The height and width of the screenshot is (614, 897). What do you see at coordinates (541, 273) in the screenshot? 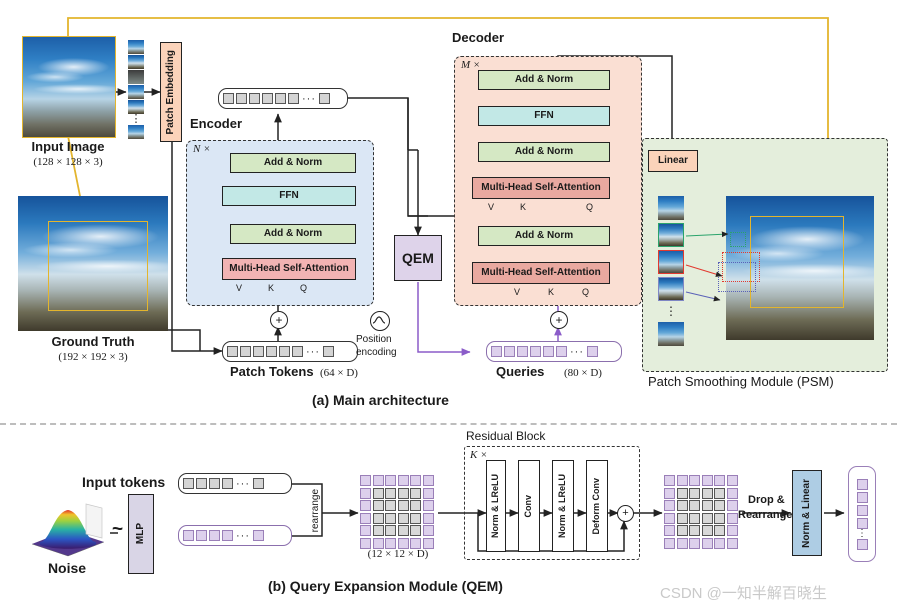
I see `decoder-self-attention: Multi-Head Self-Attention` at bounding box center [541, 273].